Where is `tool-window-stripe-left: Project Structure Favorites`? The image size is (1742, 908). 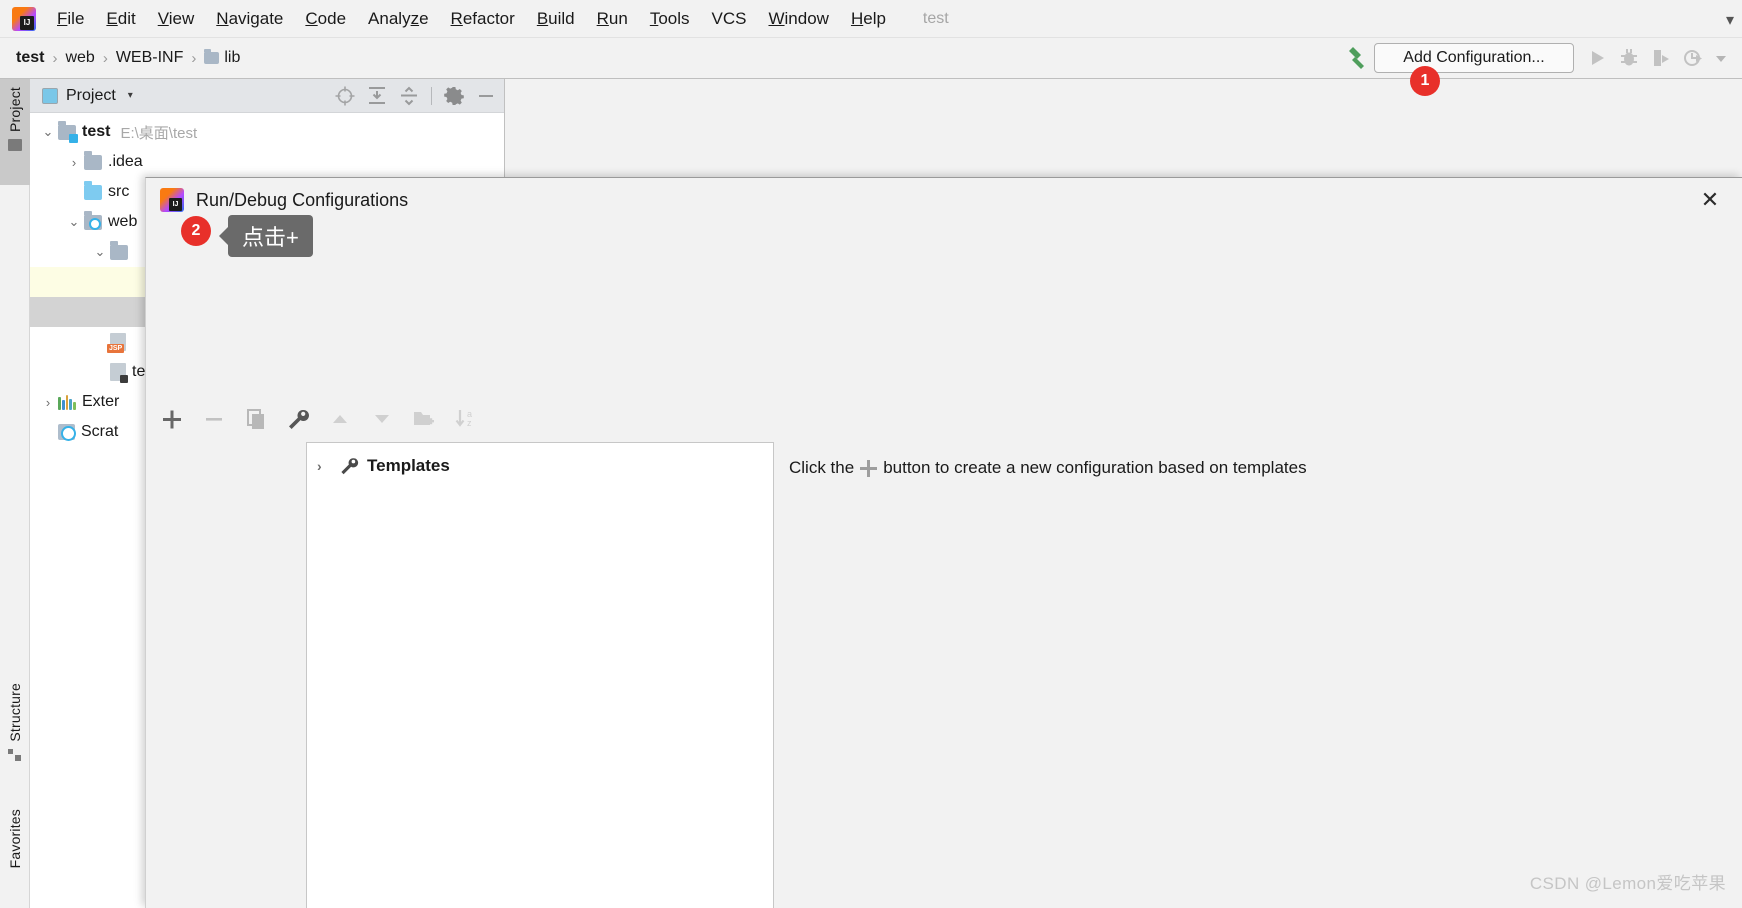
tool-window-stripe-left: Project Structure Favorites is located at coordinates (15, 493).